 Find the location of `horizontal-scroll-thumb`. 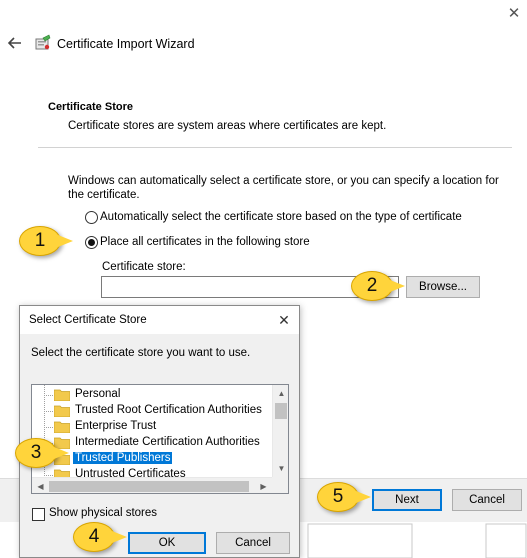

horizontal-scroll-thumb is located at coordinates (149, 486).